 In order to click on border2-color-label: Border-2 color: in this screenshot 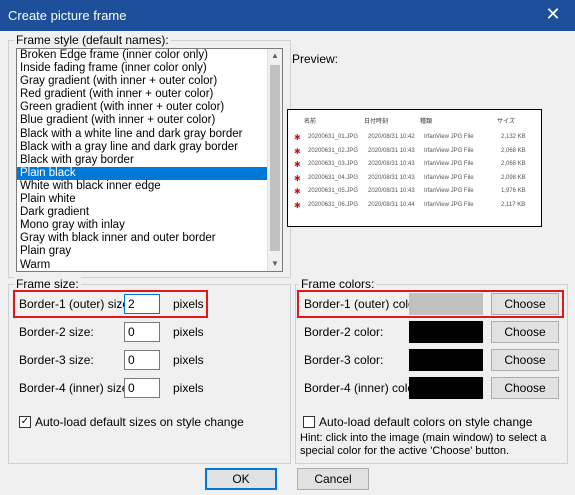, I will do `click(344, 332)`.